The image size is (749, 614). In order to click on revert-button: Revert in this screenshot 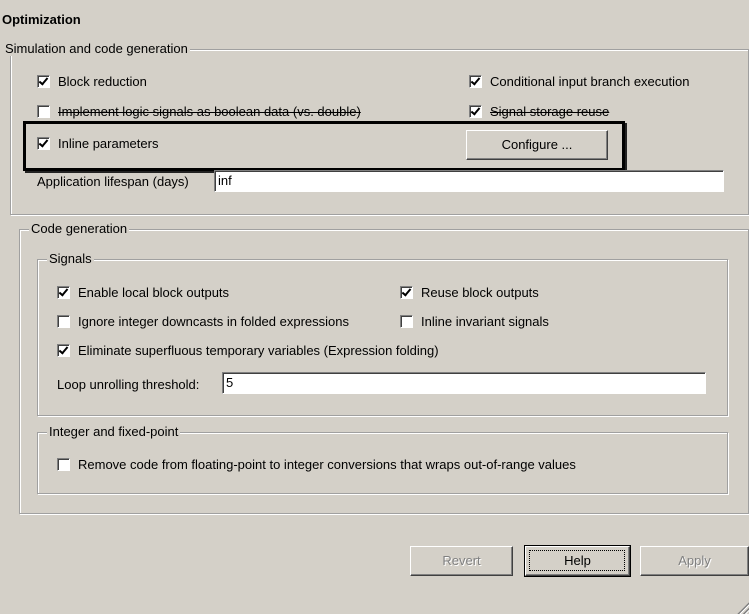, I will do `click(461, 561)`.